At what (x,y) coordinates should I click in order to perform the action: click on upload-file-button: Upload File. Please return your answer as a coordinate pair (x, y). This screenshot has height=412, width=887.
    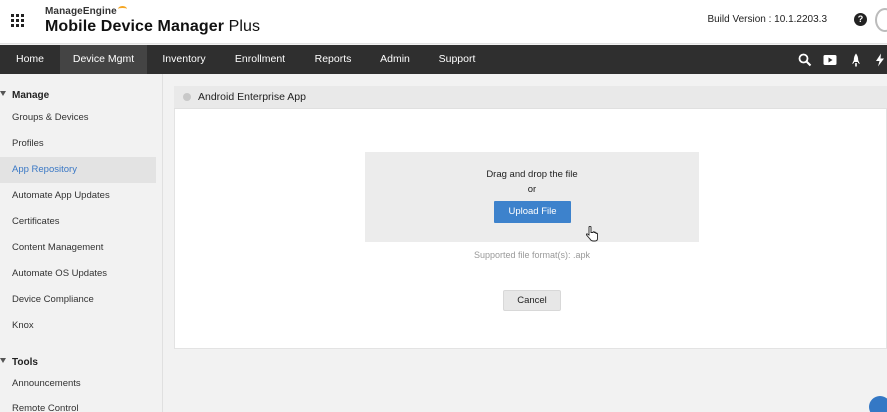
    Looking at the image, I should click on (532, 212).